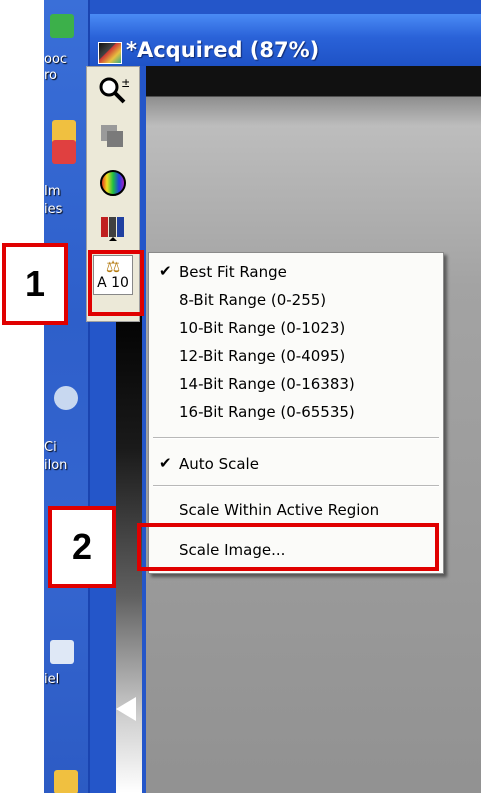 The height and width of the screenshot is (793, 481). I want to click on menu-item-label: 16-Bit Range (0-65535), so click(267, 412).